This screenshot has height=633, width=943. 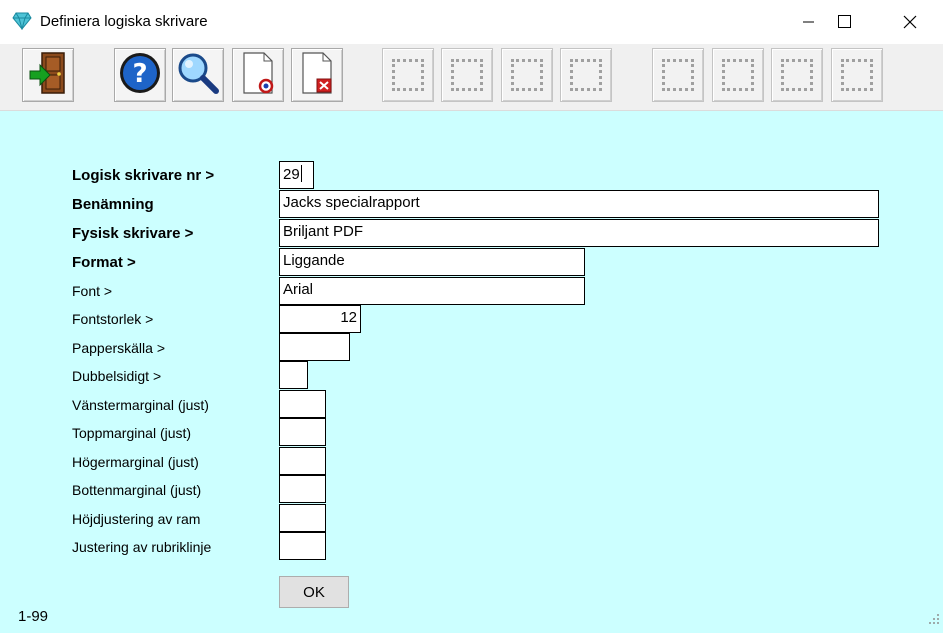 What do you see at coordinates (471, 22) in the screenshot?
I see `title-bar: Definiera logiska skrivare` at bounding box center [471, 22].